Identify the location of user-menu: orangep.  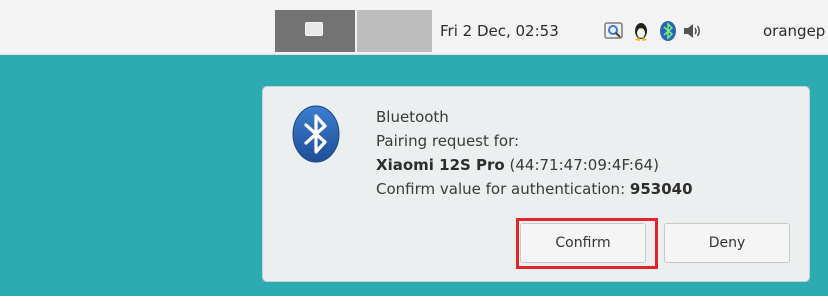
(794, 31).